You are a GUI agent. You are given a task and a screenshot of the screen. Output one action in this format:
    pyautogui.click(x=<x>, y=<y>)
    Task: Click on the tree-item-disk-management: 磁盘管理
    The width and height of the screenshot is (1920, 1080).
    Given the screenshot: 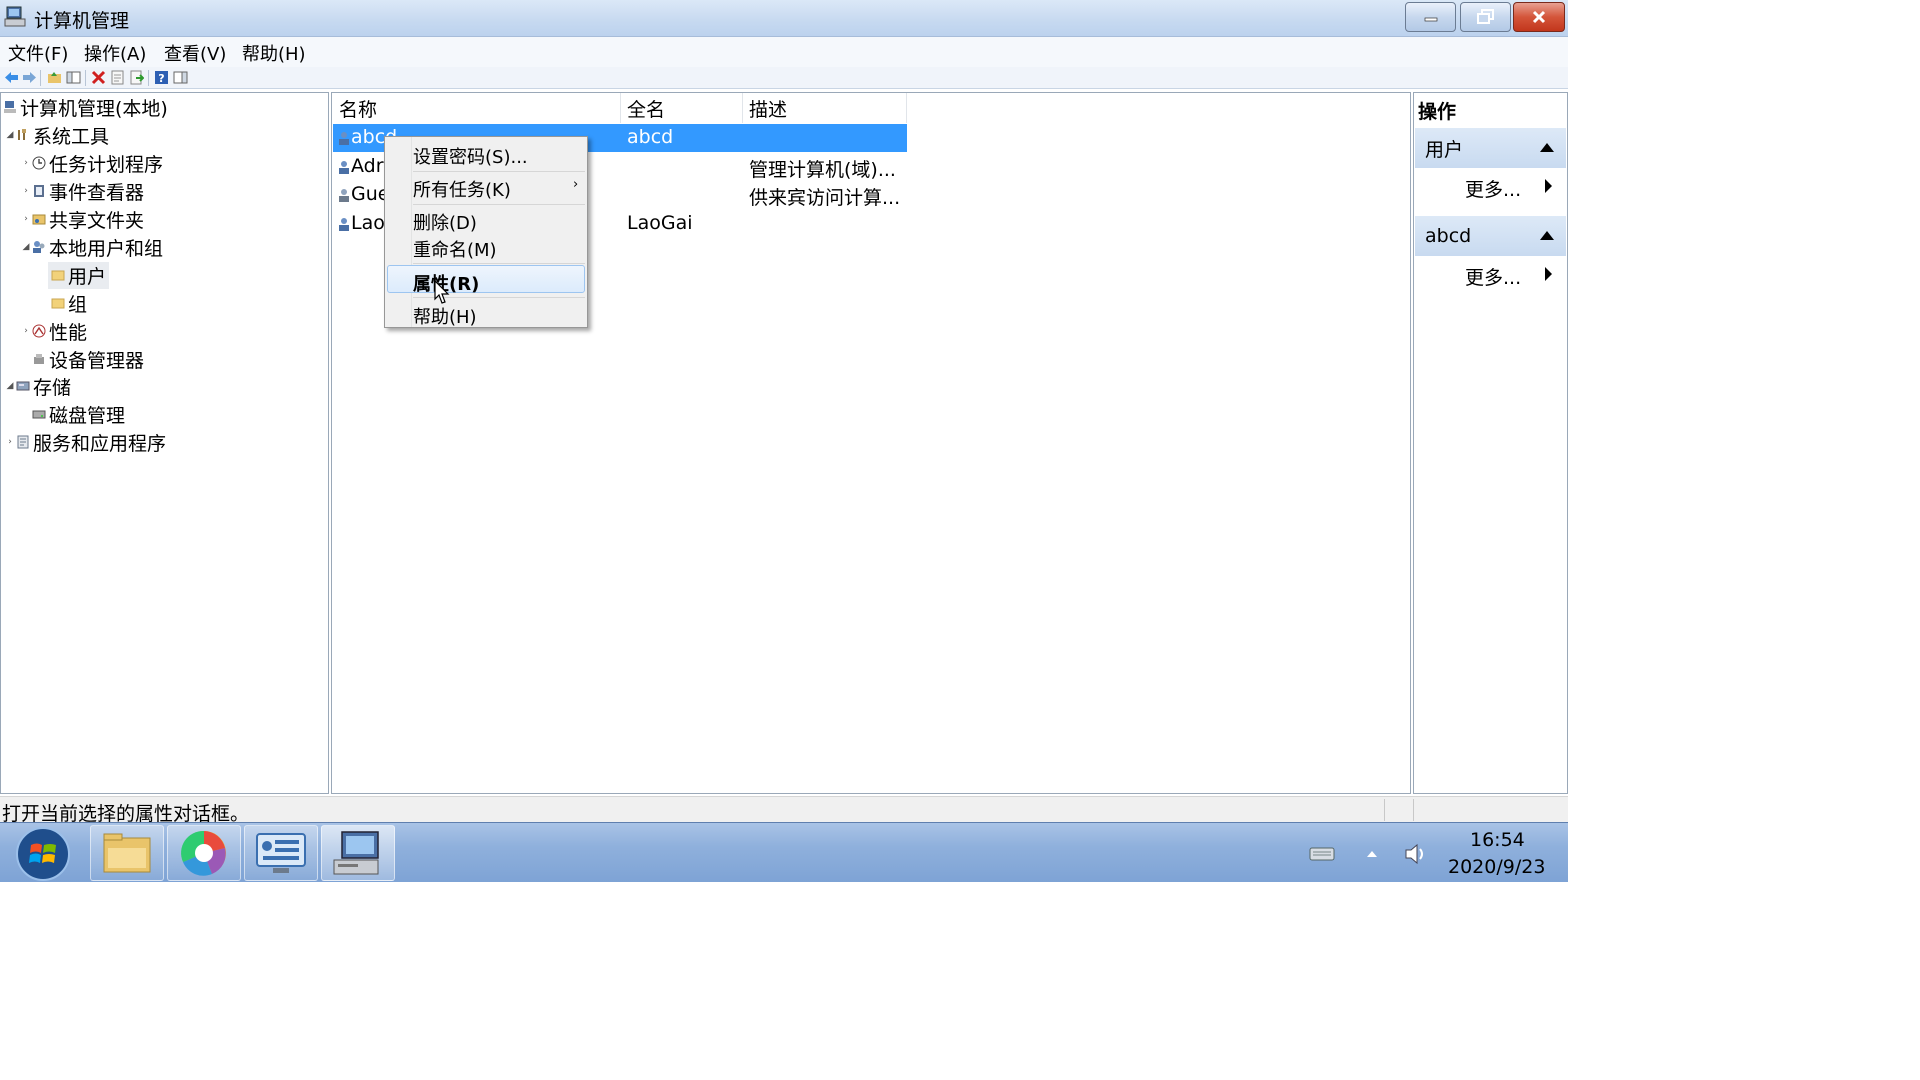 What is the action you would take?
    pyautogui.click(x=78, y=414)
    